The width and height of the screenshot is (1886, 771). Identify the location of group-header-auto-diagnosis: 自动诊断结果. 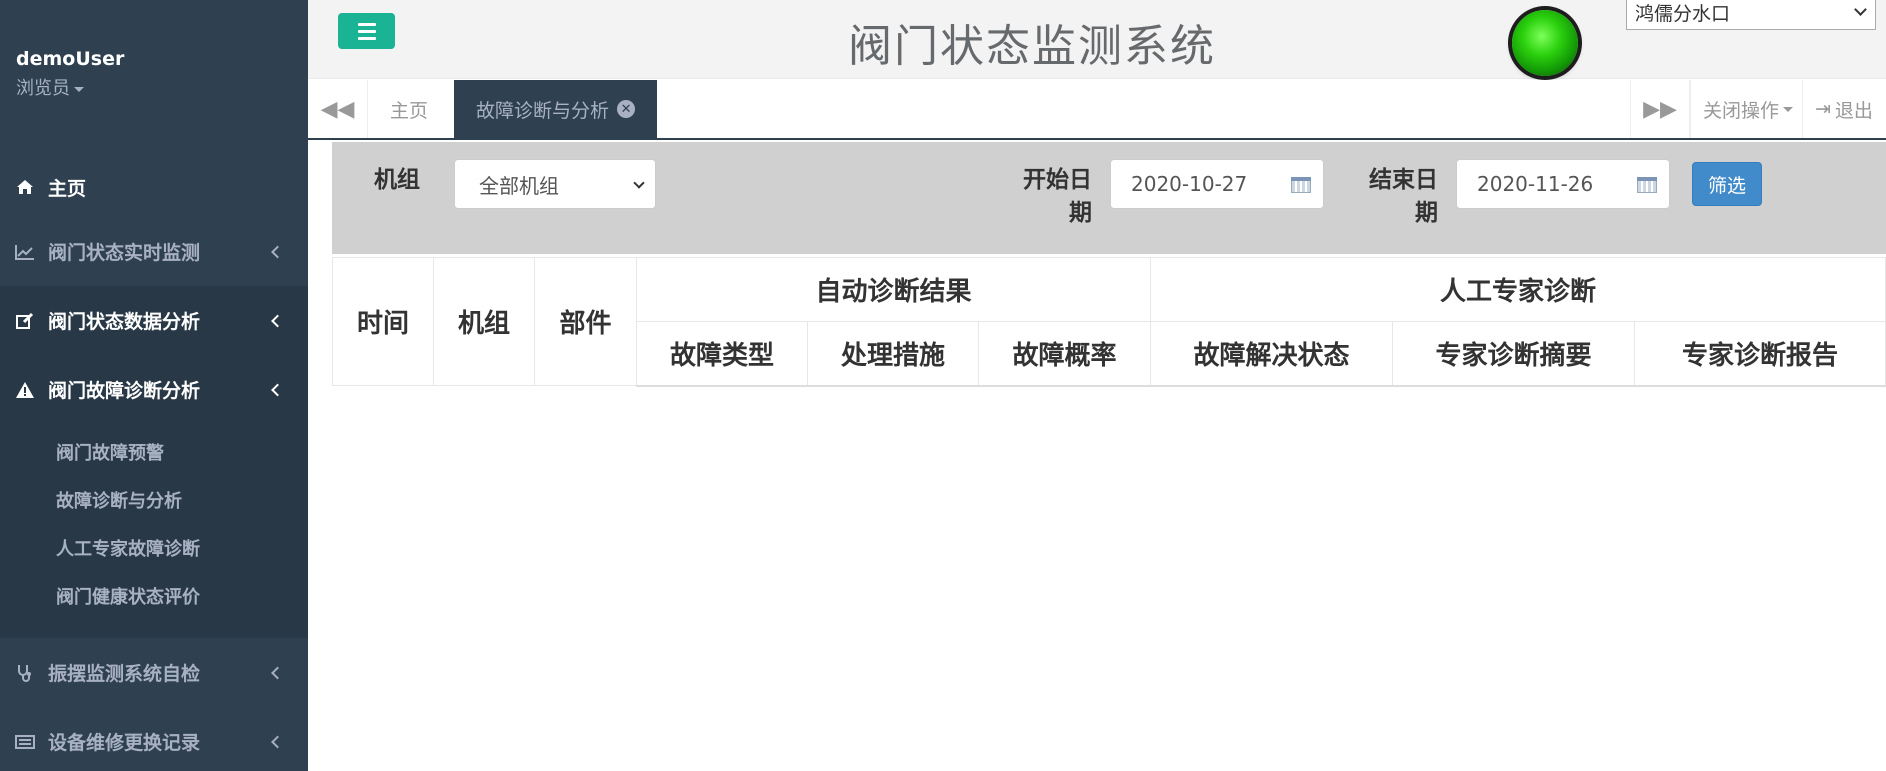
(893, 289).